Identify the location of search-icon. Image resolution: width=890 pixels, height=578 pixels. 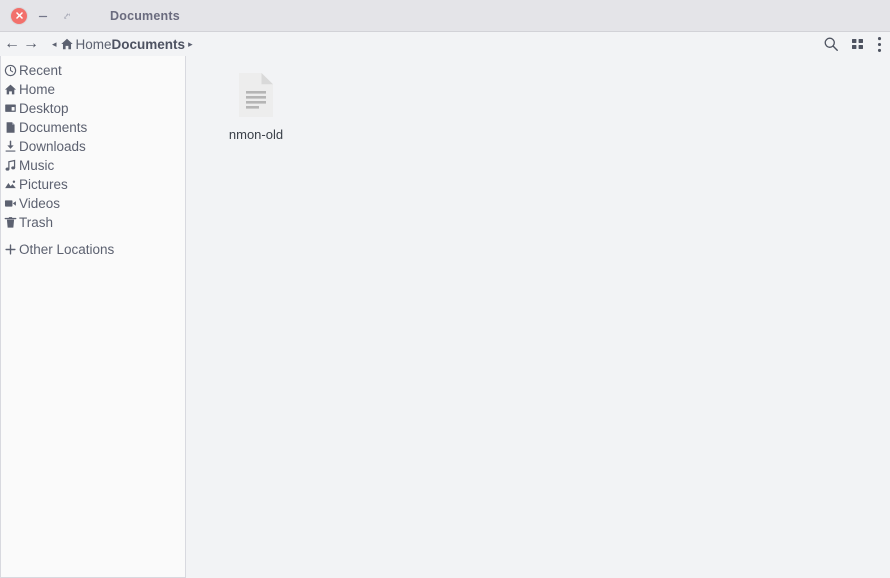
(831, 44).